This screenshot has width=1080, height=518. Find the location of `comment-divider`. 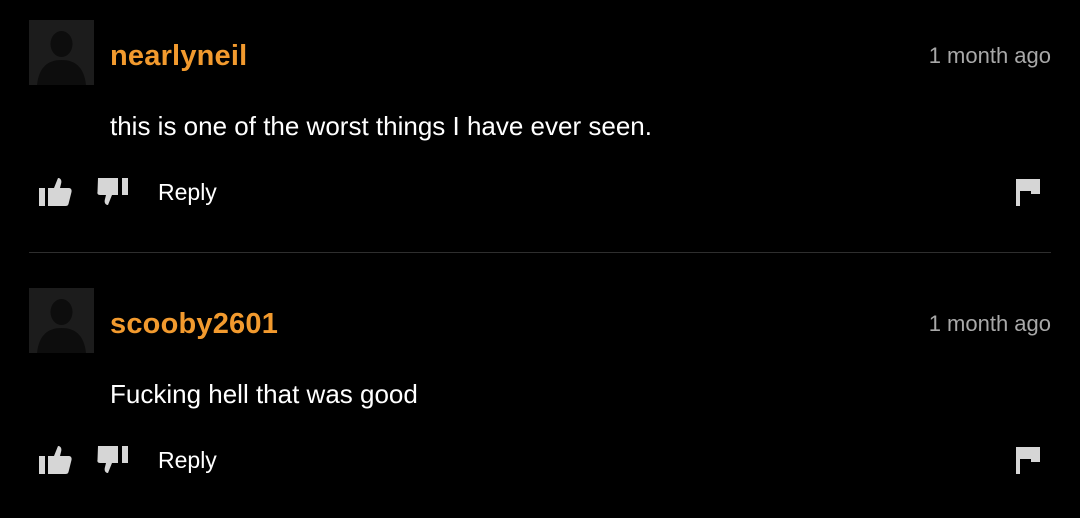

comment-divider is located at coordinates (540, 252).